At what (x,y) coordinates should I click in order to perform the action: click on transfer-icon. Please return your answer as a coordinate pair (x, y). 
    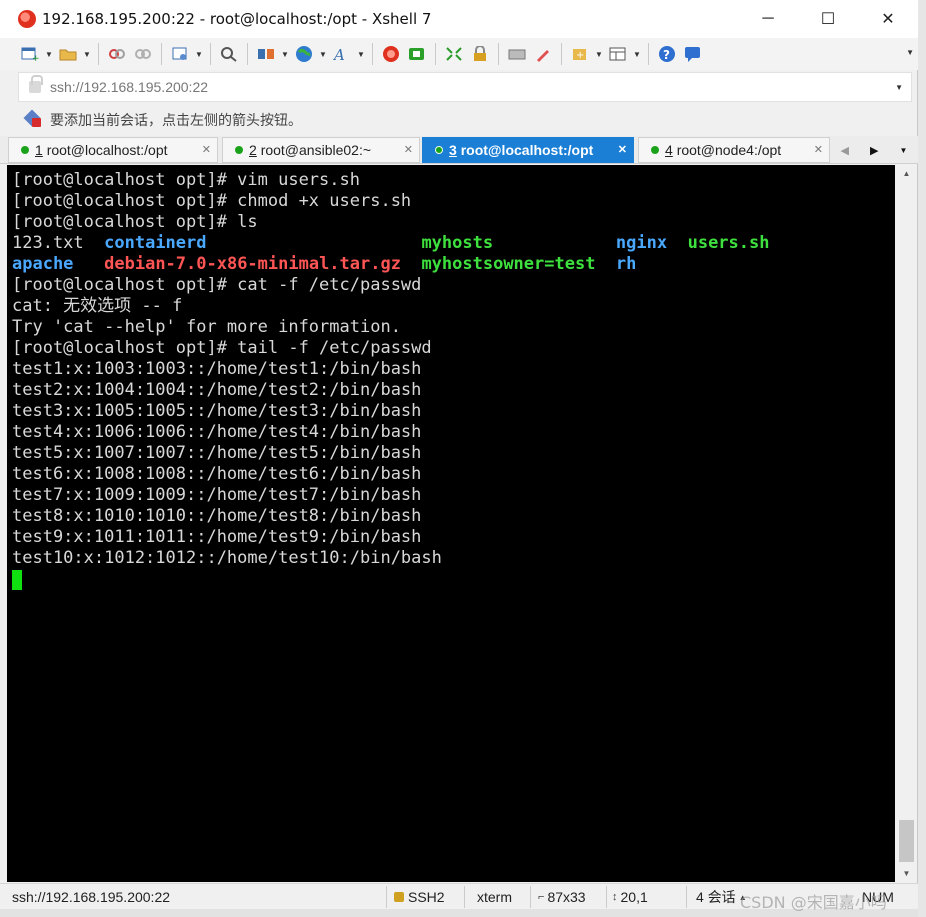
    Looking at the image, I should click on (266, 54).